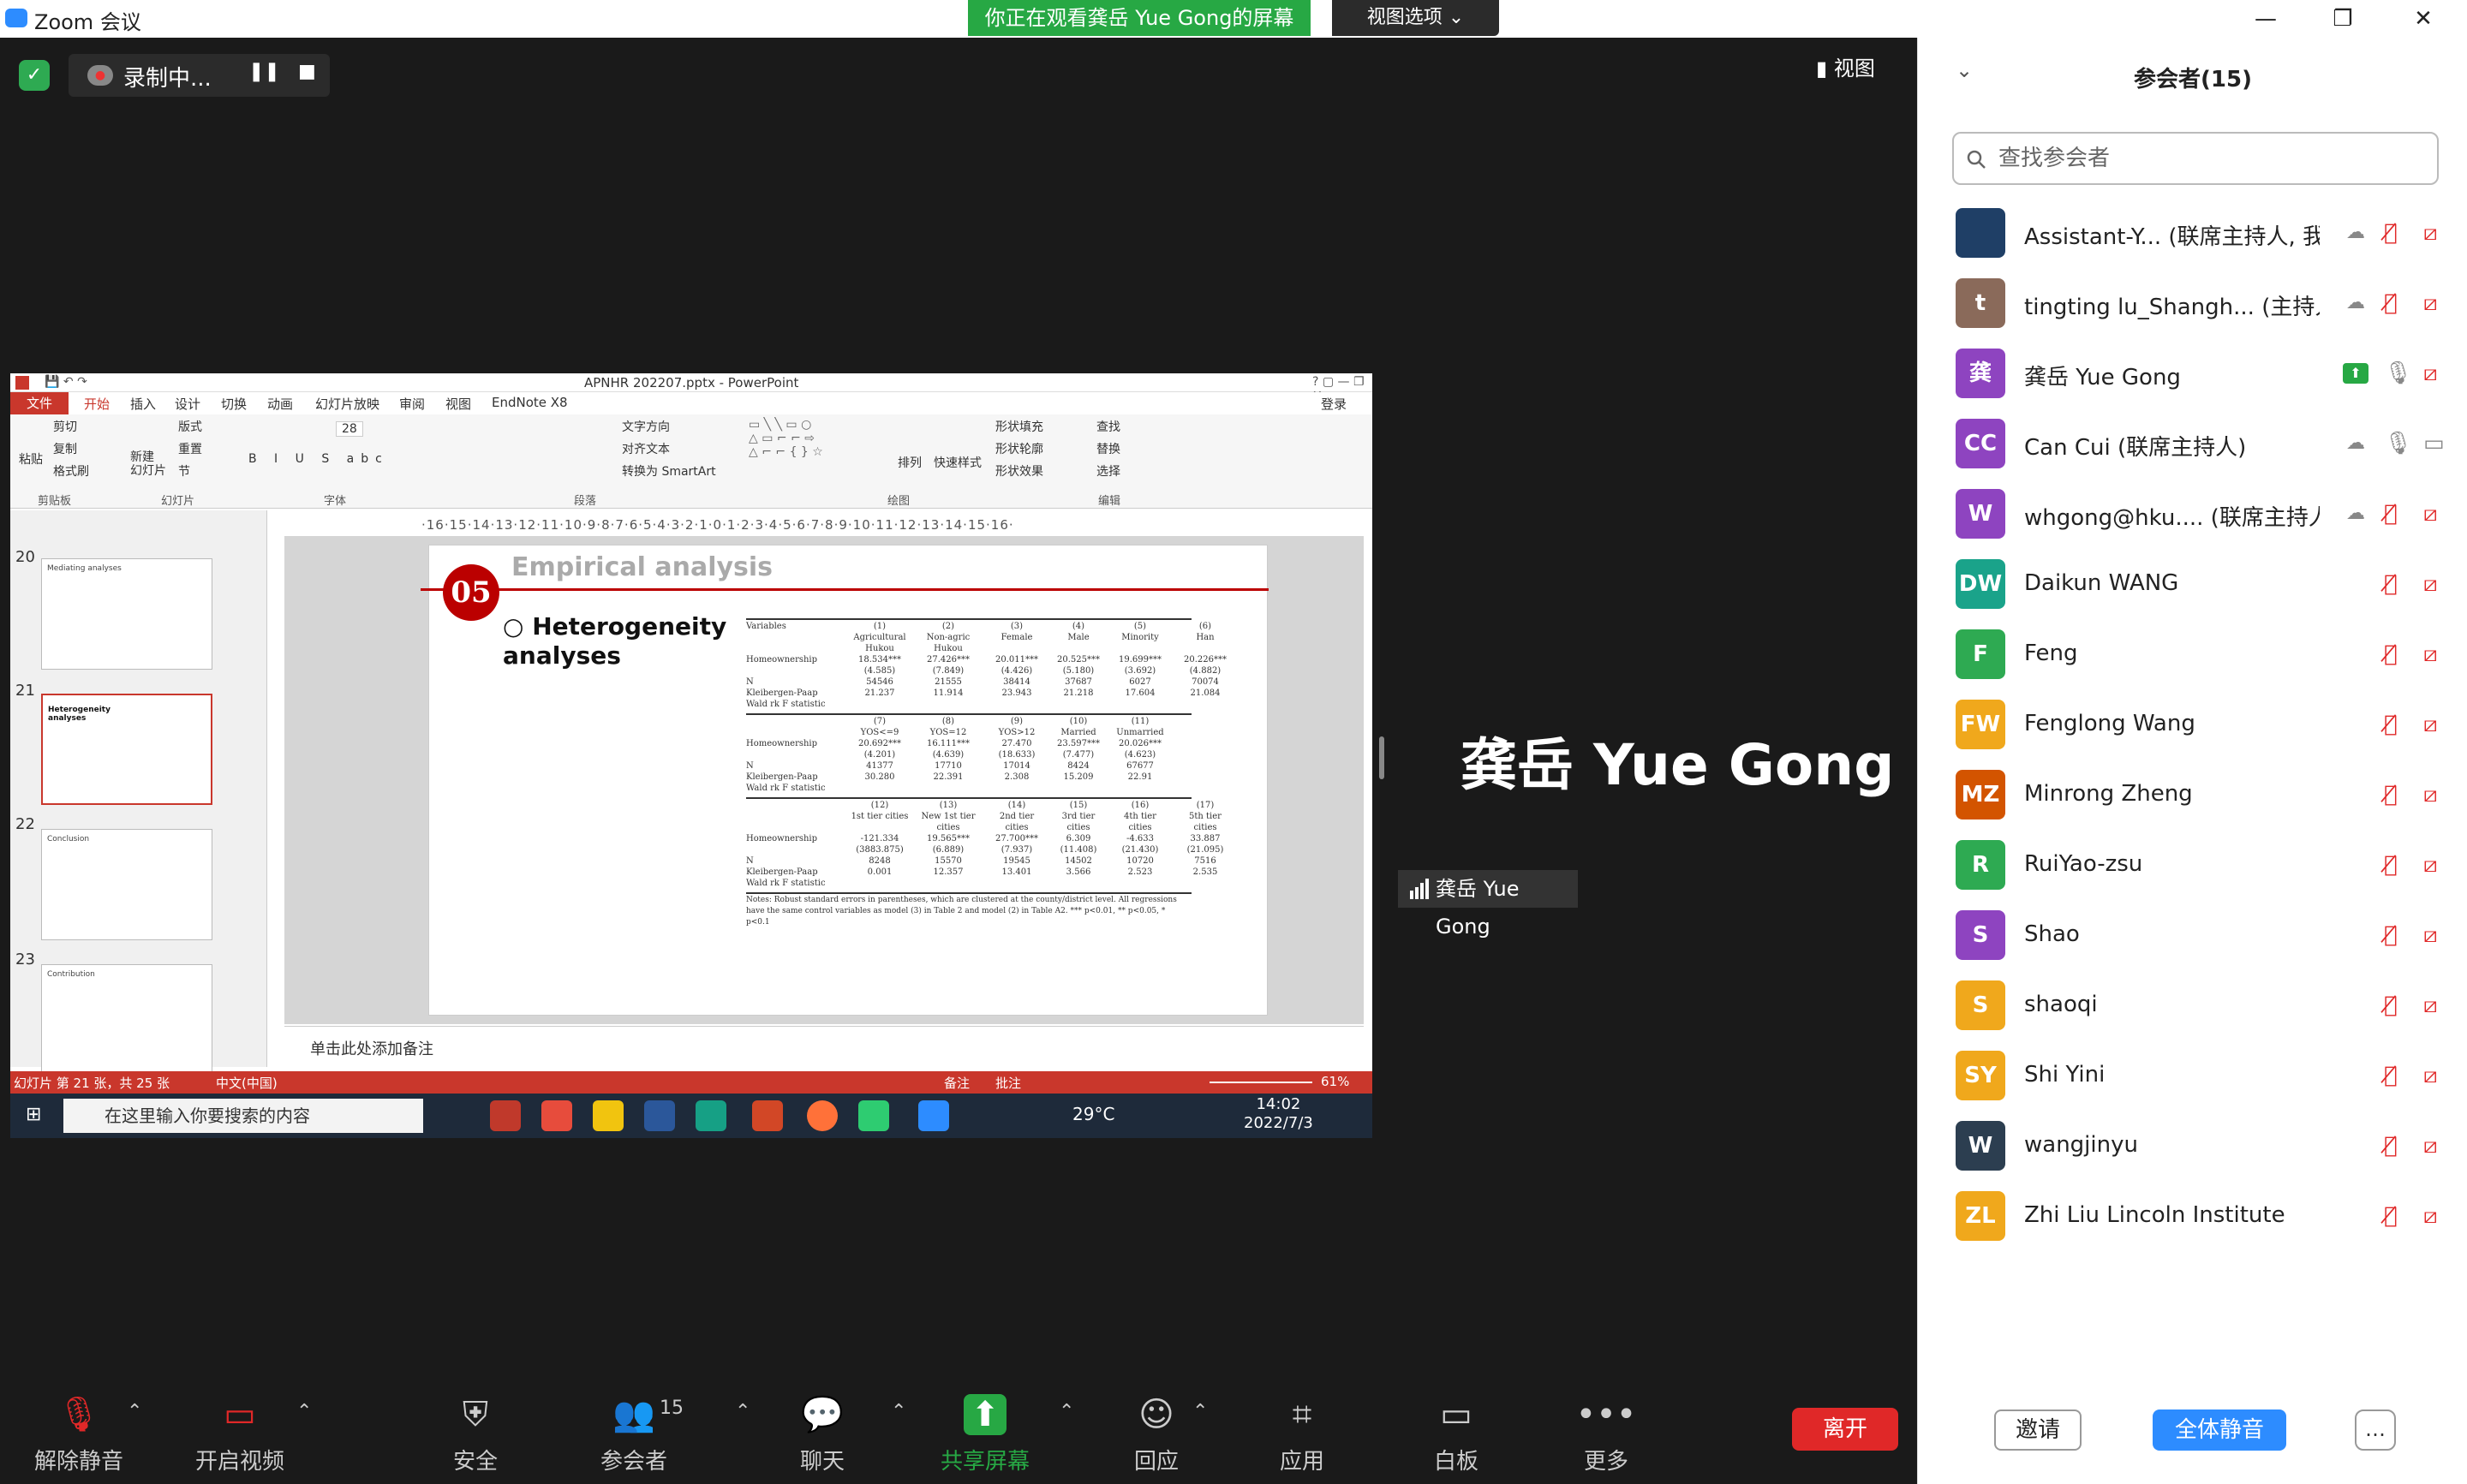  Describe the element at coordinates (2192, 376) in the screenshot. I see `participant-row: 龚龚岳 Yue Gong ⬆ 🎙 ⧄` at that location.